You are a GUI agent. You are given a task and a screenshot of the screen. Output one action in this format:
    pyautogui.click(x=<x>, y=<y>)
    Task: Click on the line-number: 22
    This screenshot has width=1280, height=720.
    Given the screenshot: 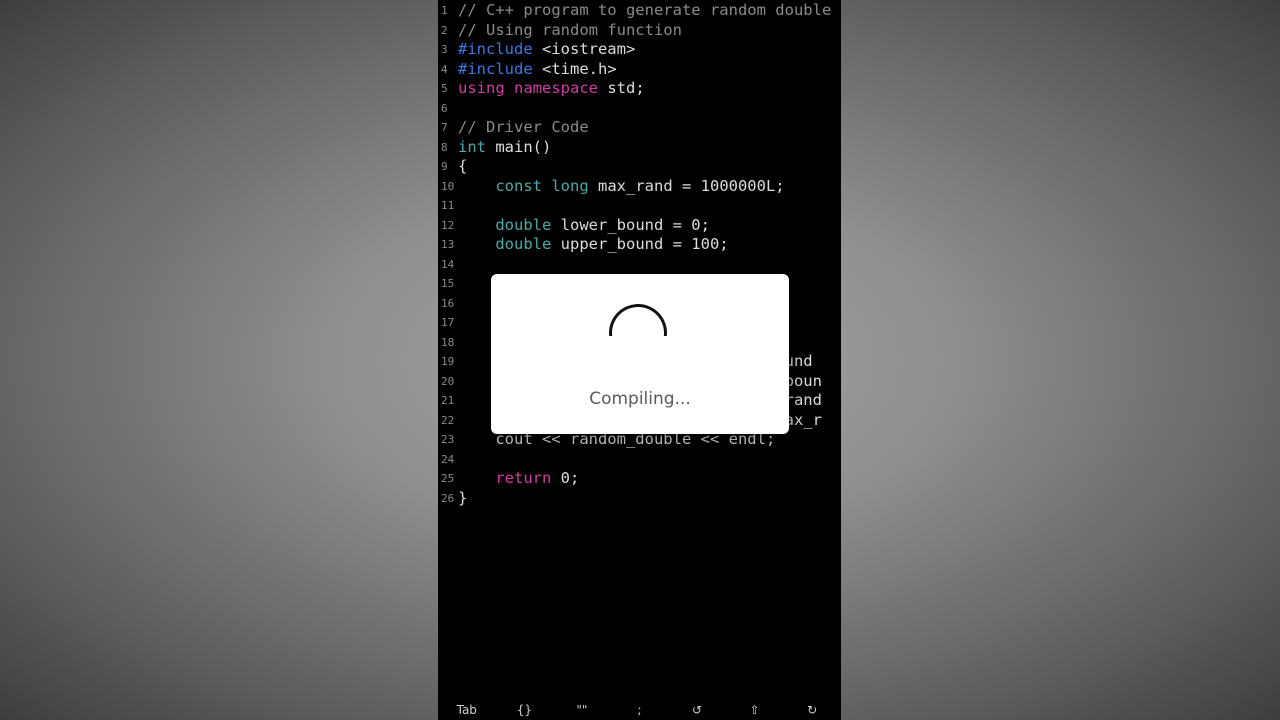 What is the action you would take?
    pyautogui.click(x=448, y=420)
    